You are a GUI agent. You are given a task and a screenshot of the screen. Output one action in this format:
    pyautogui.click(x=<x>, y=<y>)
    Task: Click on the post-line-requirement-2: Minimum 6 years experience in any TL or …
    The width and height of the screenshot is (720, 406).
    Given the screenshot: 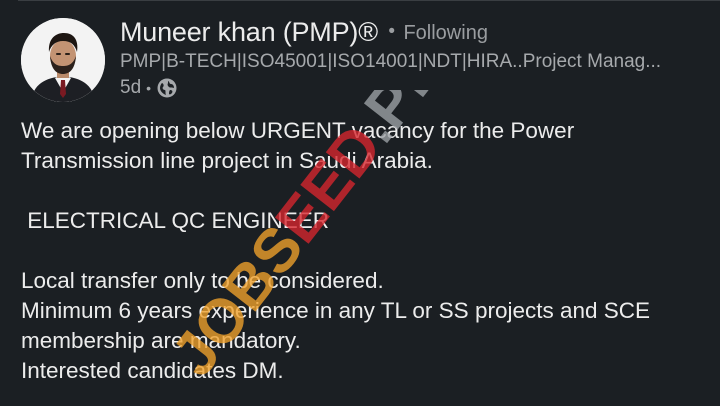 What is the action you would take?
    pyautogui.click(x=336, y=310)
    